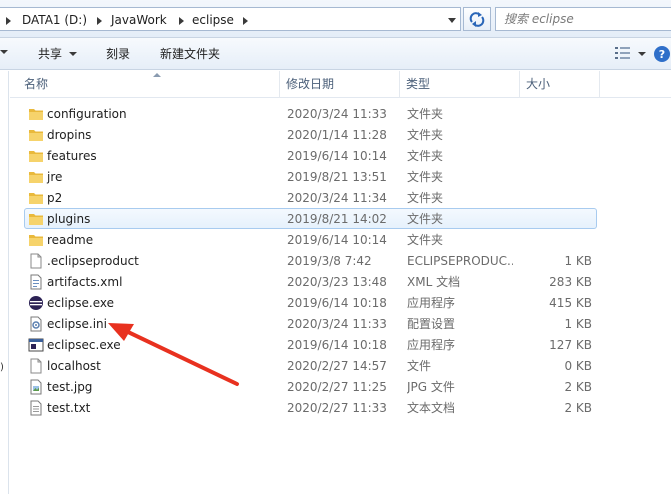 This screenshot has width=671, height=494. What do you see at coordinates (70, 387) in the screenshot?
I see `file-name: test.jpg` at bounding box center [70, 387].